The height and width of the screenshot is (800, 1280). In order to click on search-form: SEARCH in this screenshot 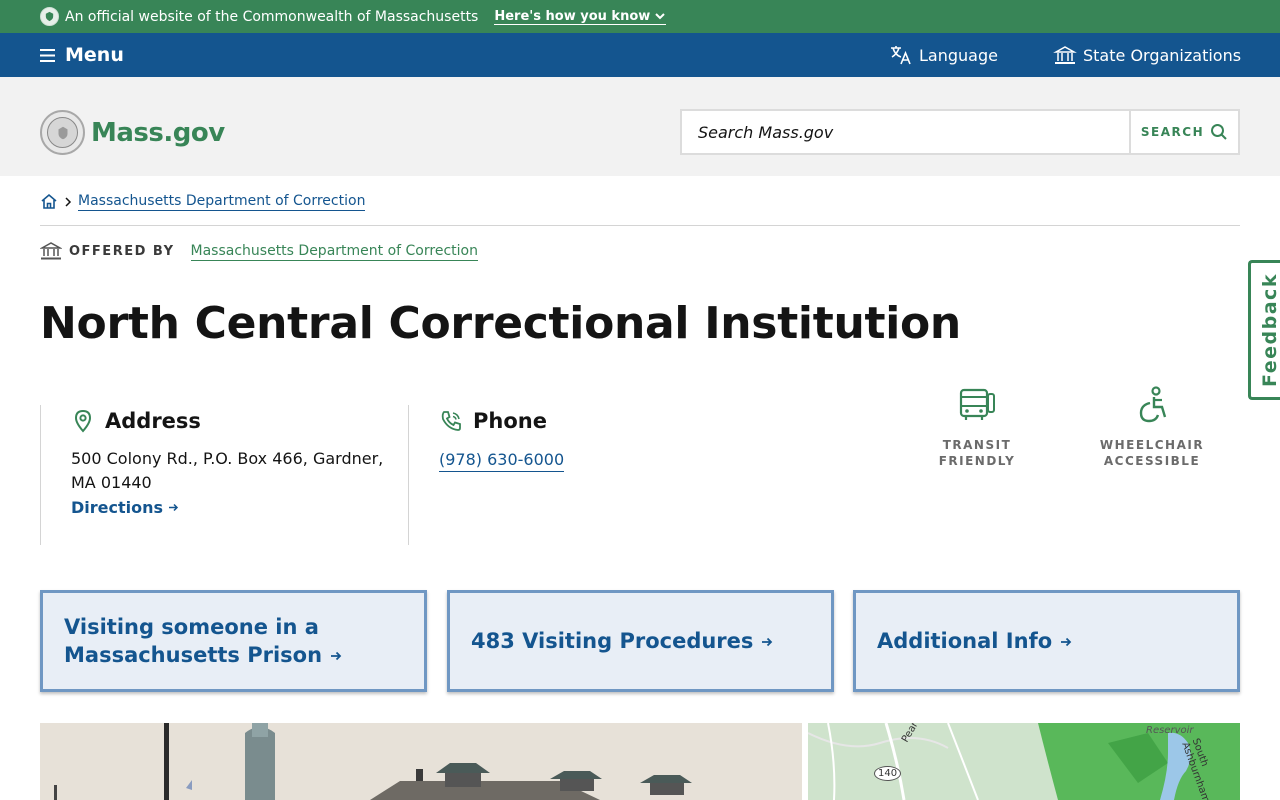, I will do `click(960, 132)`.